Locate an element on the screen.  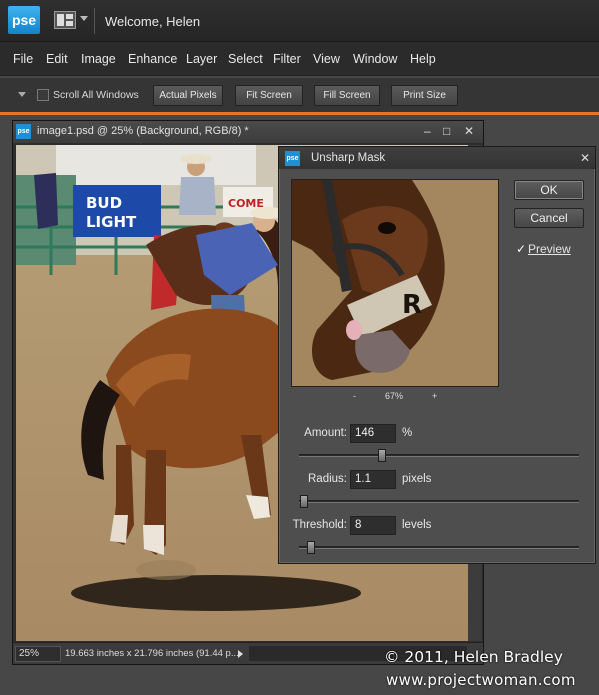
preview-checkbox: ✓ Preview is located at coordinates (543, 249).